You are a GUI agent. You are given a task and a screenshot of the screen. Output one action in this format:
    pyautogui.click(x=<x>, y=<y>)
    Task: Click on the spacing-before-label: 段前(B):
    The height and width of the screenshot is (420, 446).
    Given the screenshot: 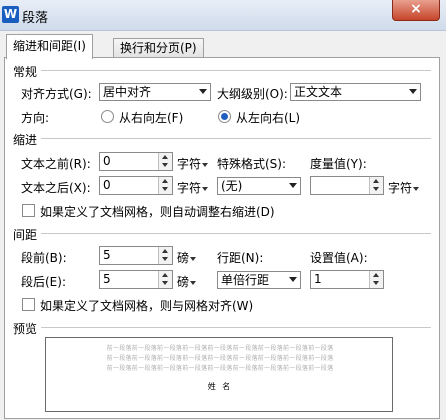 What is the action you would take?
    pyautogui.click(x=44, y=258)
    